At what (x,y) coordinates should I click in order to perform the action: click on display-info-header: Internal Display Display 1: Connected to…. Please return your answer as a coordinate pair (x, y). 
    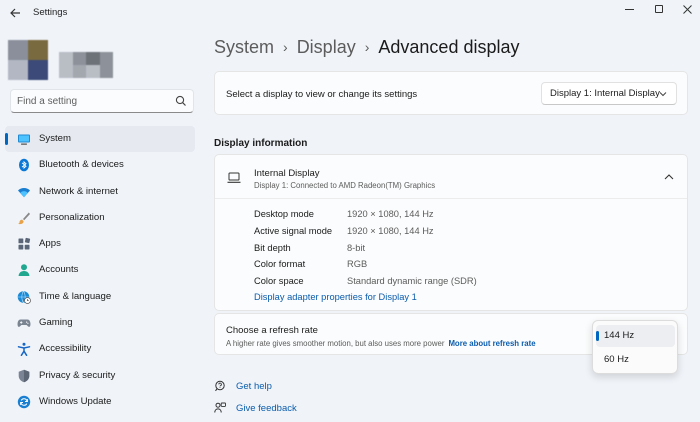
    Looking at the image, I should click on (451, 177).